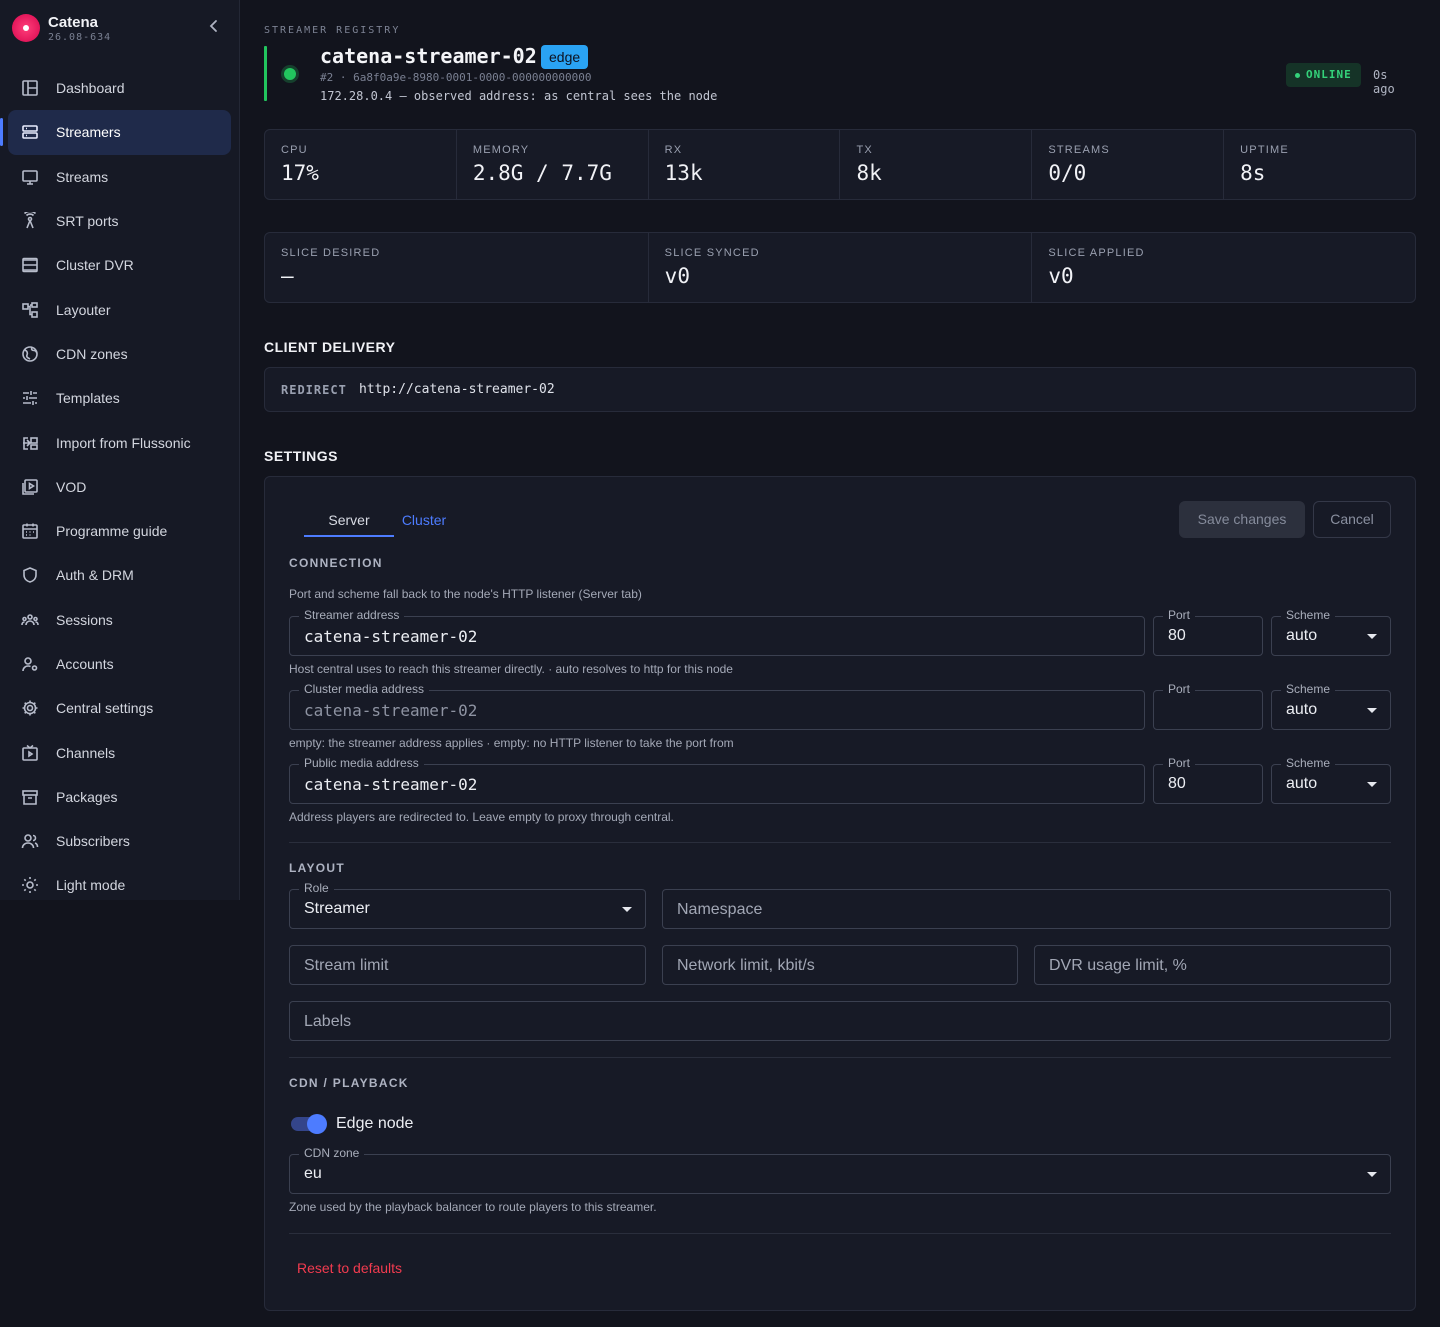 This screenshot has height=1327, width=1440. I want to click on stat-value: 13k, so click(683, 173).